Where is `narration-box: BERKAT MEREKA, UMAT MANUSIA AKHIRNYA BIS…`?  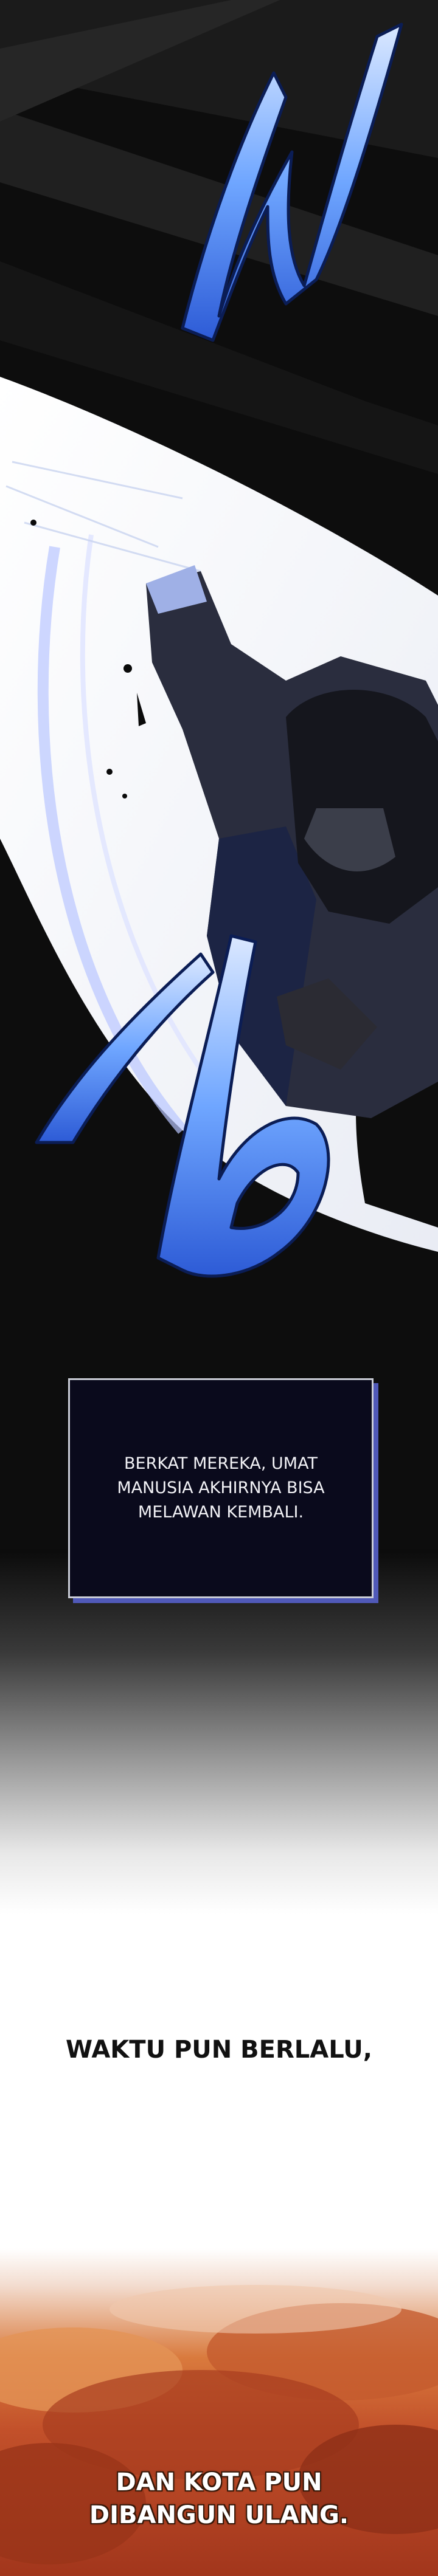
narration-box: BERKAT MEREKA, UMAT MANUSIA AKHIRNYA BIS… is located at coordinates (221, 1488).